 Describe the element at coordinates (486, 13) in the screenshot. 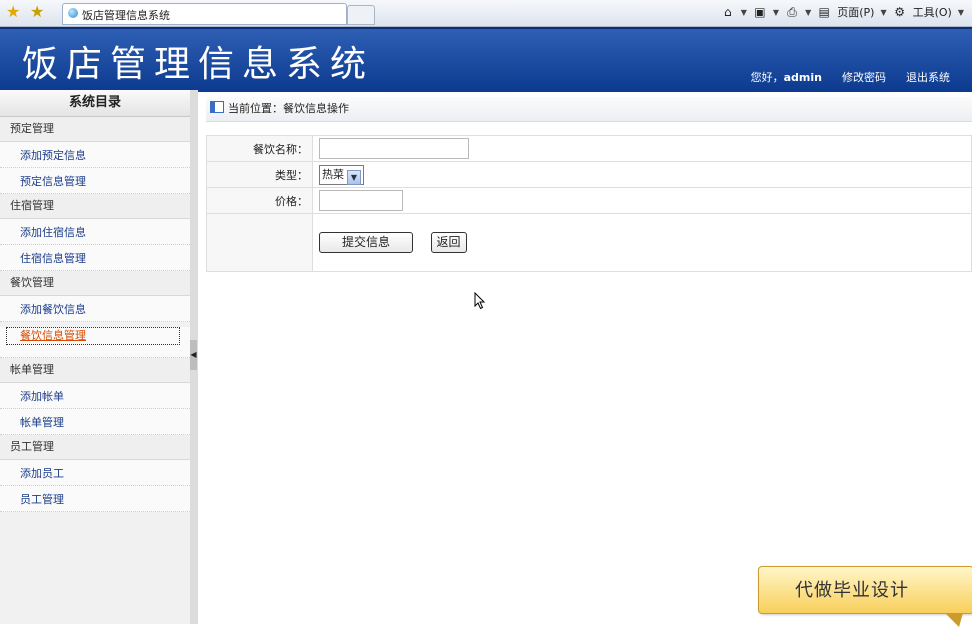

I see `browser-toolbar: ★ ★ 饭店管理信息系统 ⌂ ▼ ▣ ▼ ⎙ ▼ ▤ 页面(P) ▼ ⚙ 工具(O) ▼` at that location.